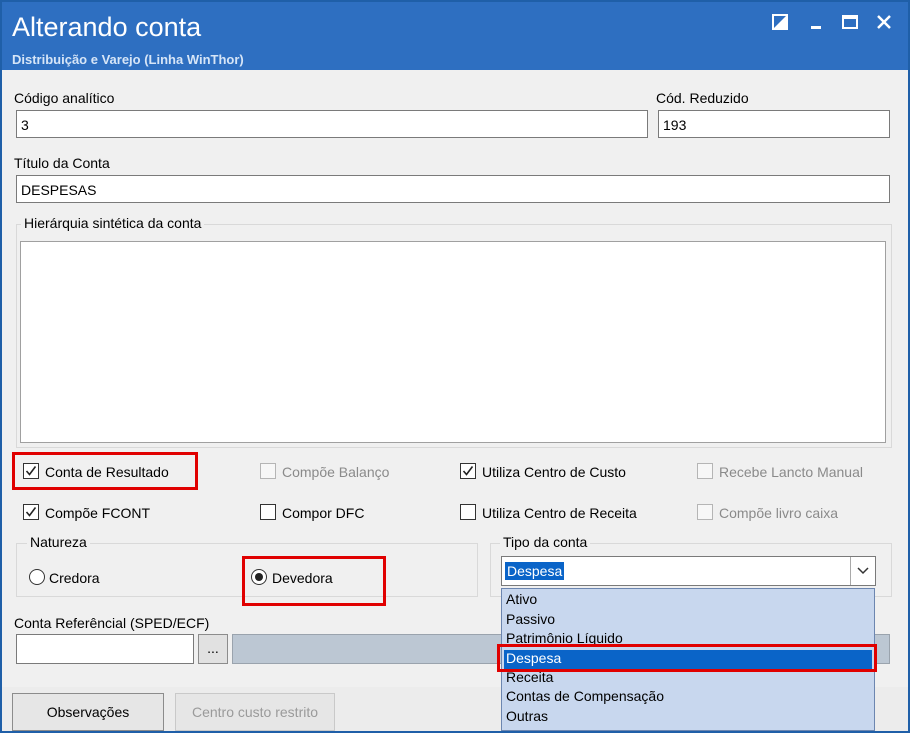  Describe the element at coordinates (705, 512) in the screenshot. I see `compoe-livro-caixa-checkbox` at that location.